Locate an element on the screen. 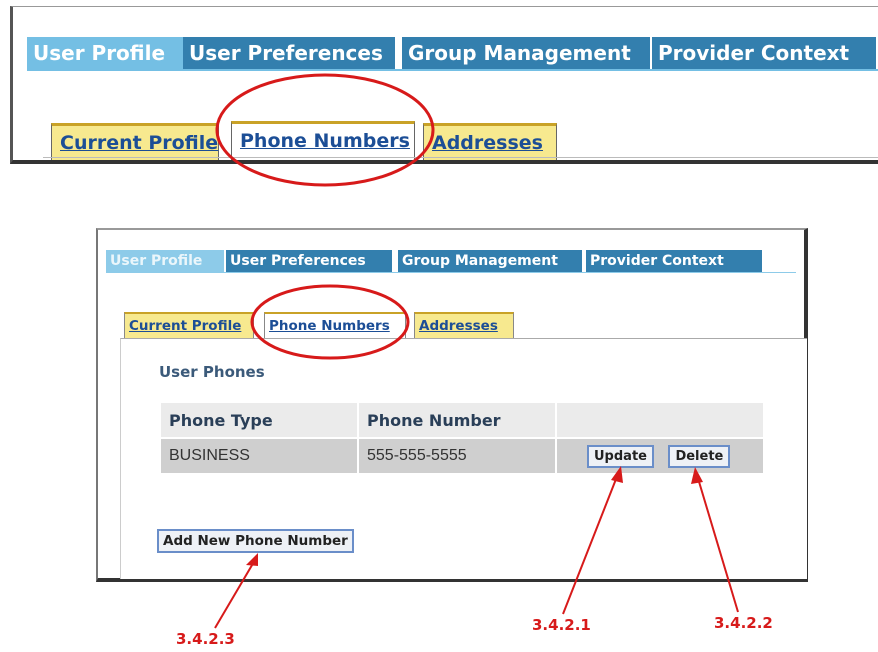 Image resolution: width=878 pixels, height=652 pixels. annotation-update: 3.4.2.1 is located at coordinates (561, 625).